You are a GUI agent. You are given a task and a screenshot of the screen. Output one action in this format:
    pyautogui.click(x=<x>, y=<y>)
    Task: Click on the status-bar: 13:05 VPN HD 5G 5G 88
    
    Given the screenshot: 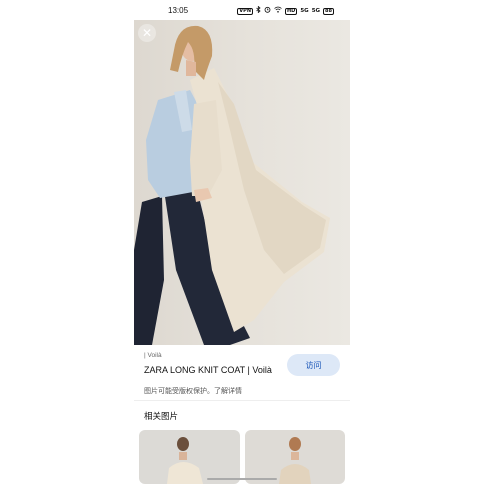 What is the action you would take?
    pyautogui.click(x=242, y=10)
    